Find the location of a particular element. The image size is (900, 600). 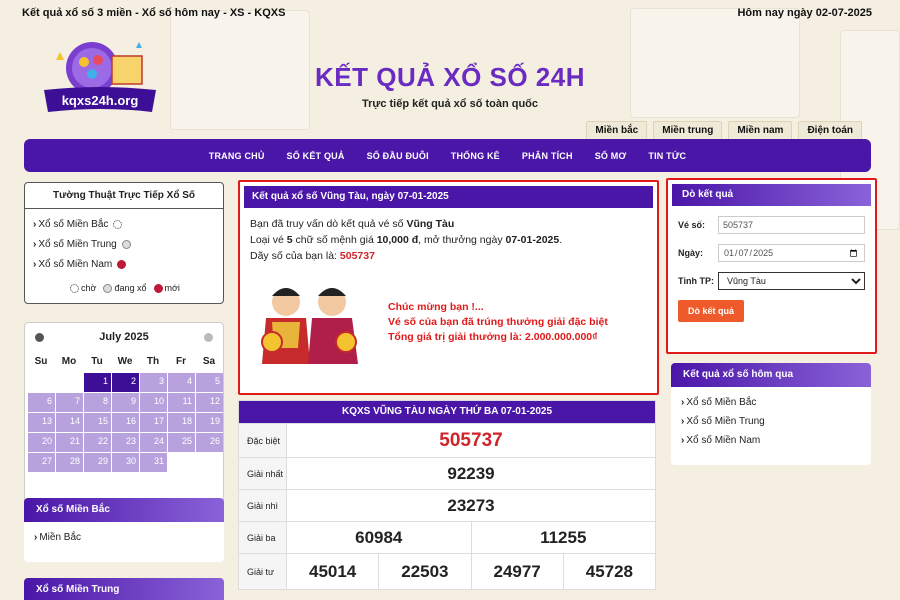

side-box-mien-trung: Xổ số Miền Trung is located at coordinates (124, 589).